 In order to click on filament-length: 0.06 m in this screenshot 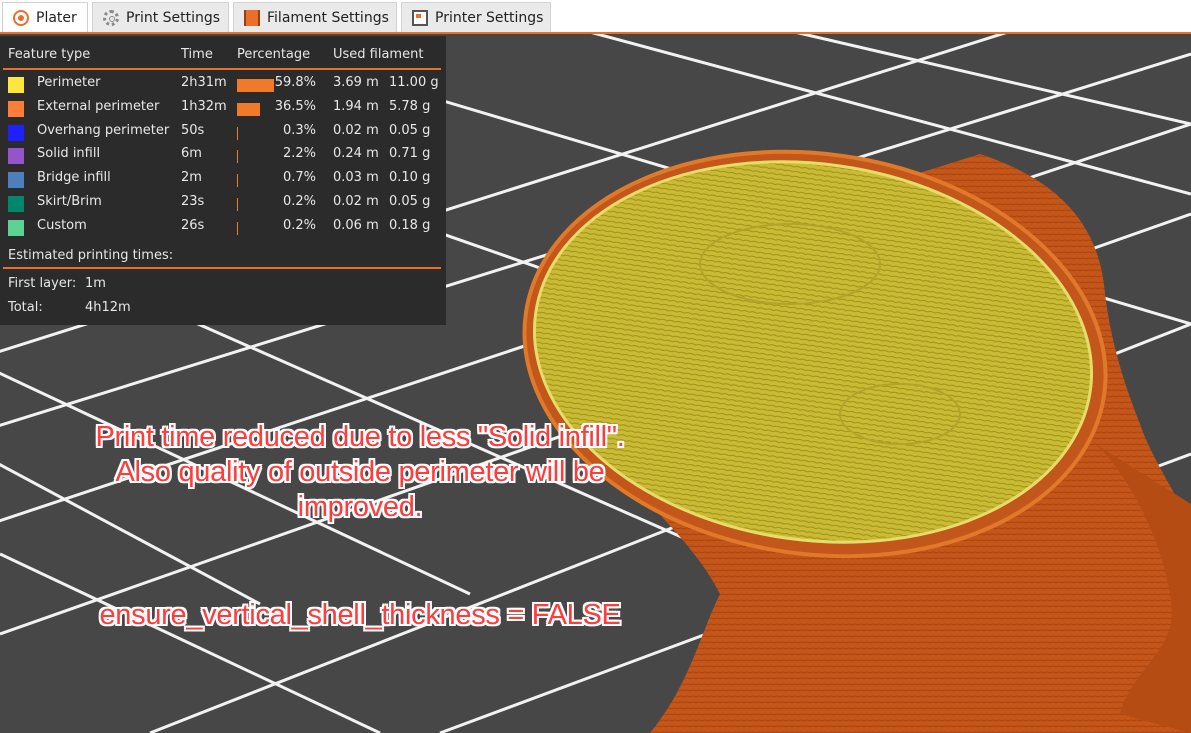, I will do `click(356, 225)`.